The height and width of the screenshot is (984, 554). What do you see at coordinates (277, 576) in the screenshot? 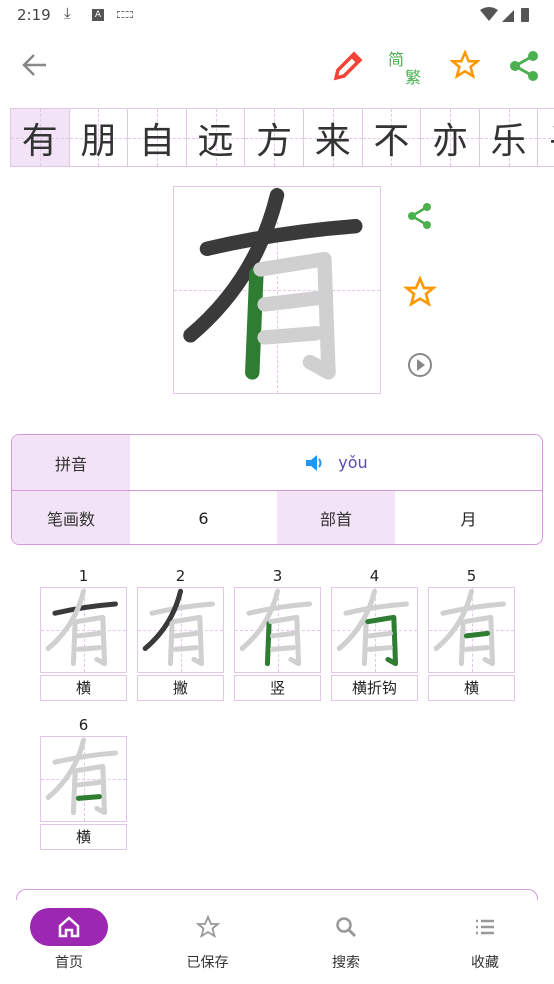
I see `stroke-number: 3` at bounding box center [277, 576].